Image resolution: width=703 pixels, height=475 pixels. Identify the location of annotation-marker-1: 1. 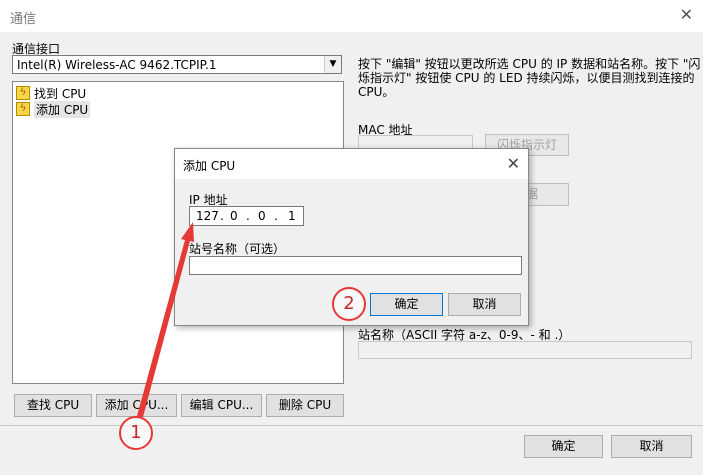
(136, 433).